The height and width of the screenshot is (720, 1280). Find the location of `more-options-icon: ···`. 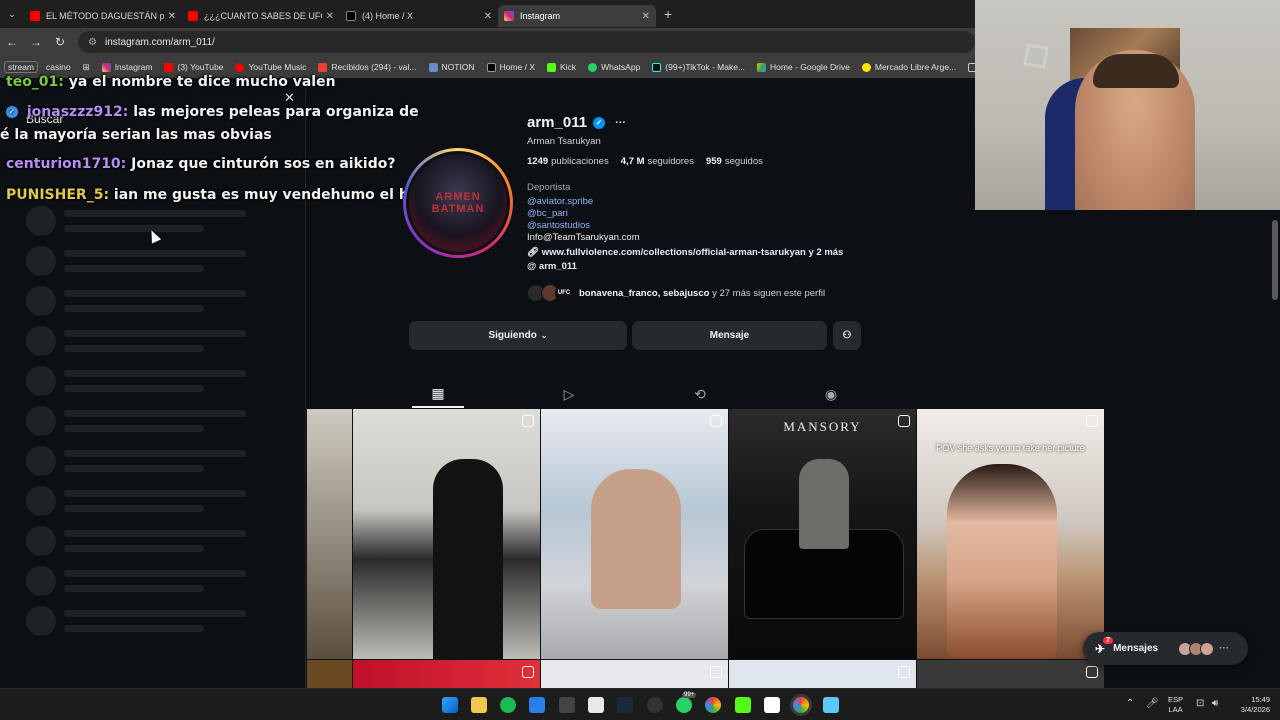

more-options-icon: ··· is located at coordinates (620, 123).